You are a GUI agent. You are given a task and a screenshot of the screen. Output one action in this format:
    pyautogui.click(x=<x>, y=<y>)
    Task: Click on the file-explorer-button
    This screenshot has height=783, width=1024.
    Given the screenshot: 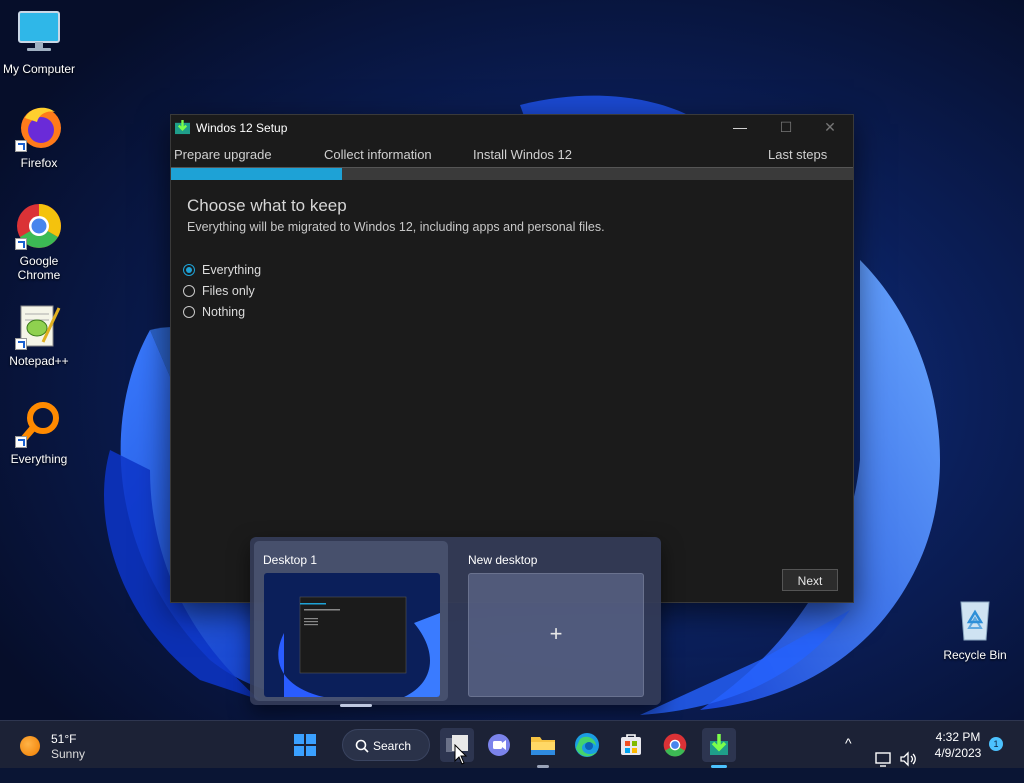 What is the action you would take?
    pyautogui.click(x=543, y=748)
    